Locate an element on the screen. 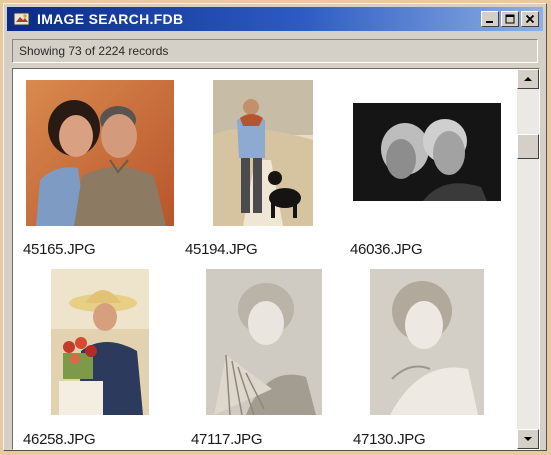 This screenshot has width=551, height=455. window-title: IMAGE SEARCH.FDB is located at coordinates (110, 19).